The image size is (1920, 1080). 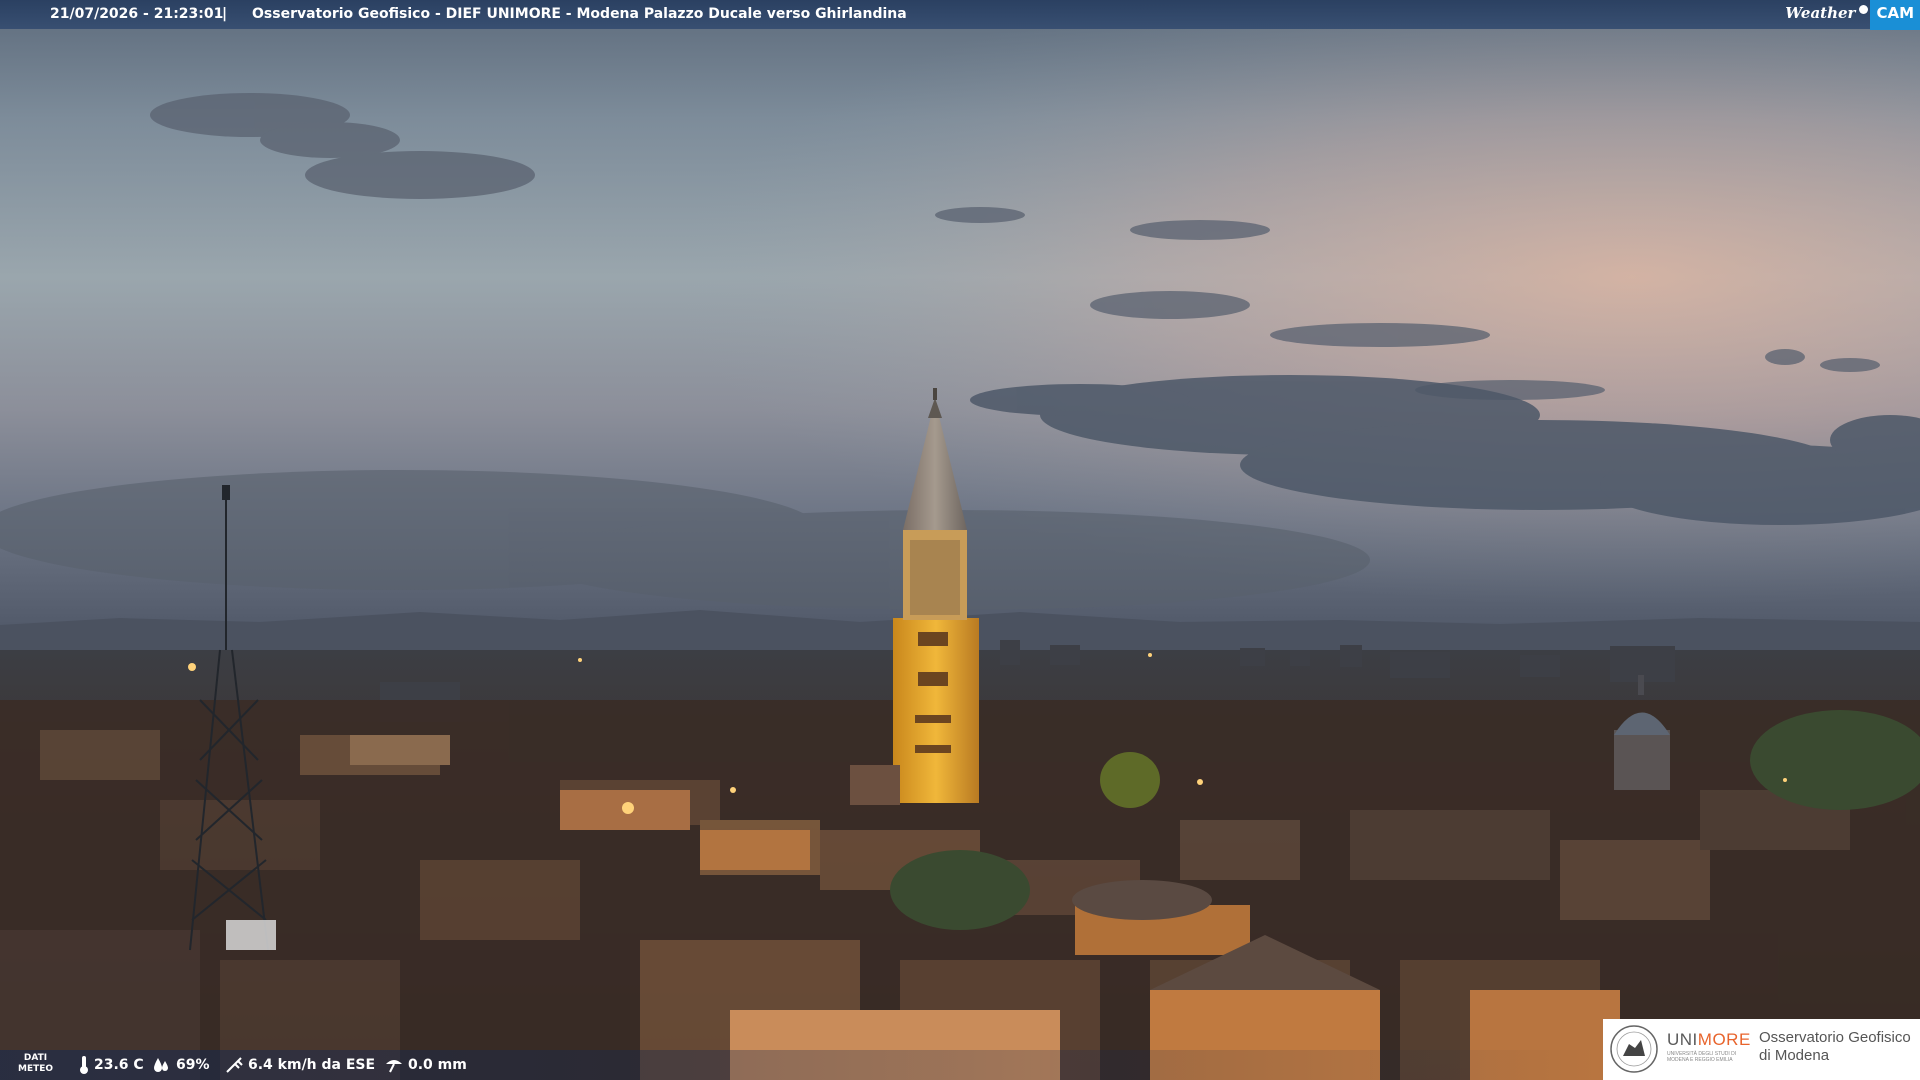 I want to click on thermometer-icon, so click(x=84, y=1065).